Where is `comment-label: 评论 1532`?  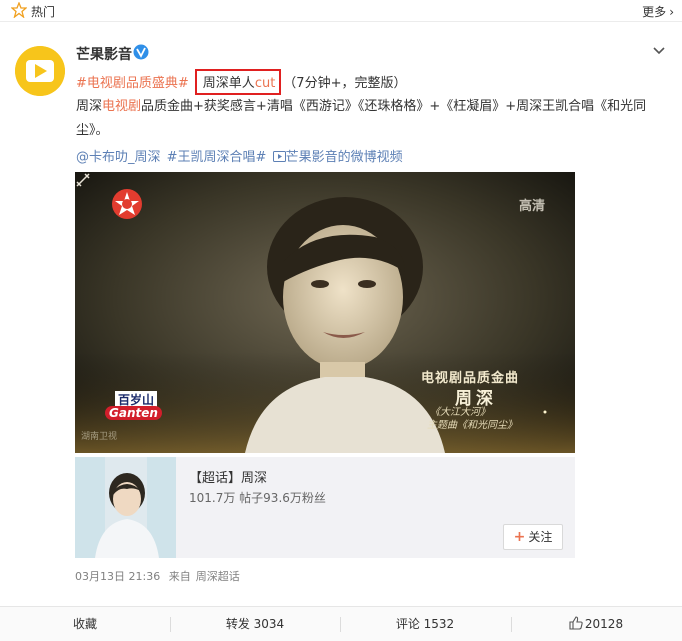
comment-label: 评论 1532 is located at coordinates (425, 624).